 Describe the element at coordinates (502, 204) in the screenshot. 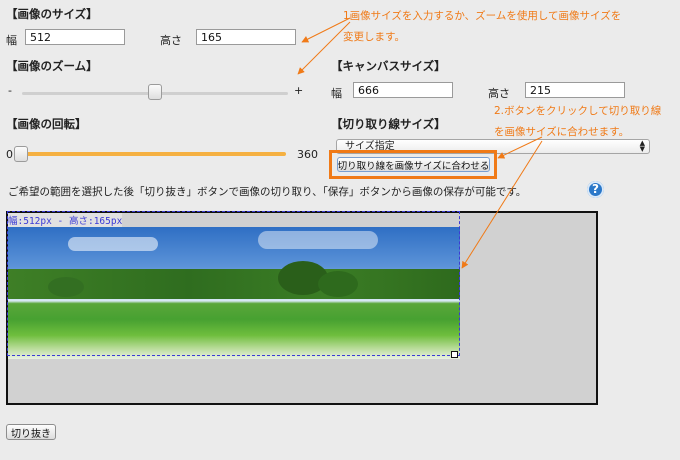

I see `arrow-to-crop-outline` at that location.